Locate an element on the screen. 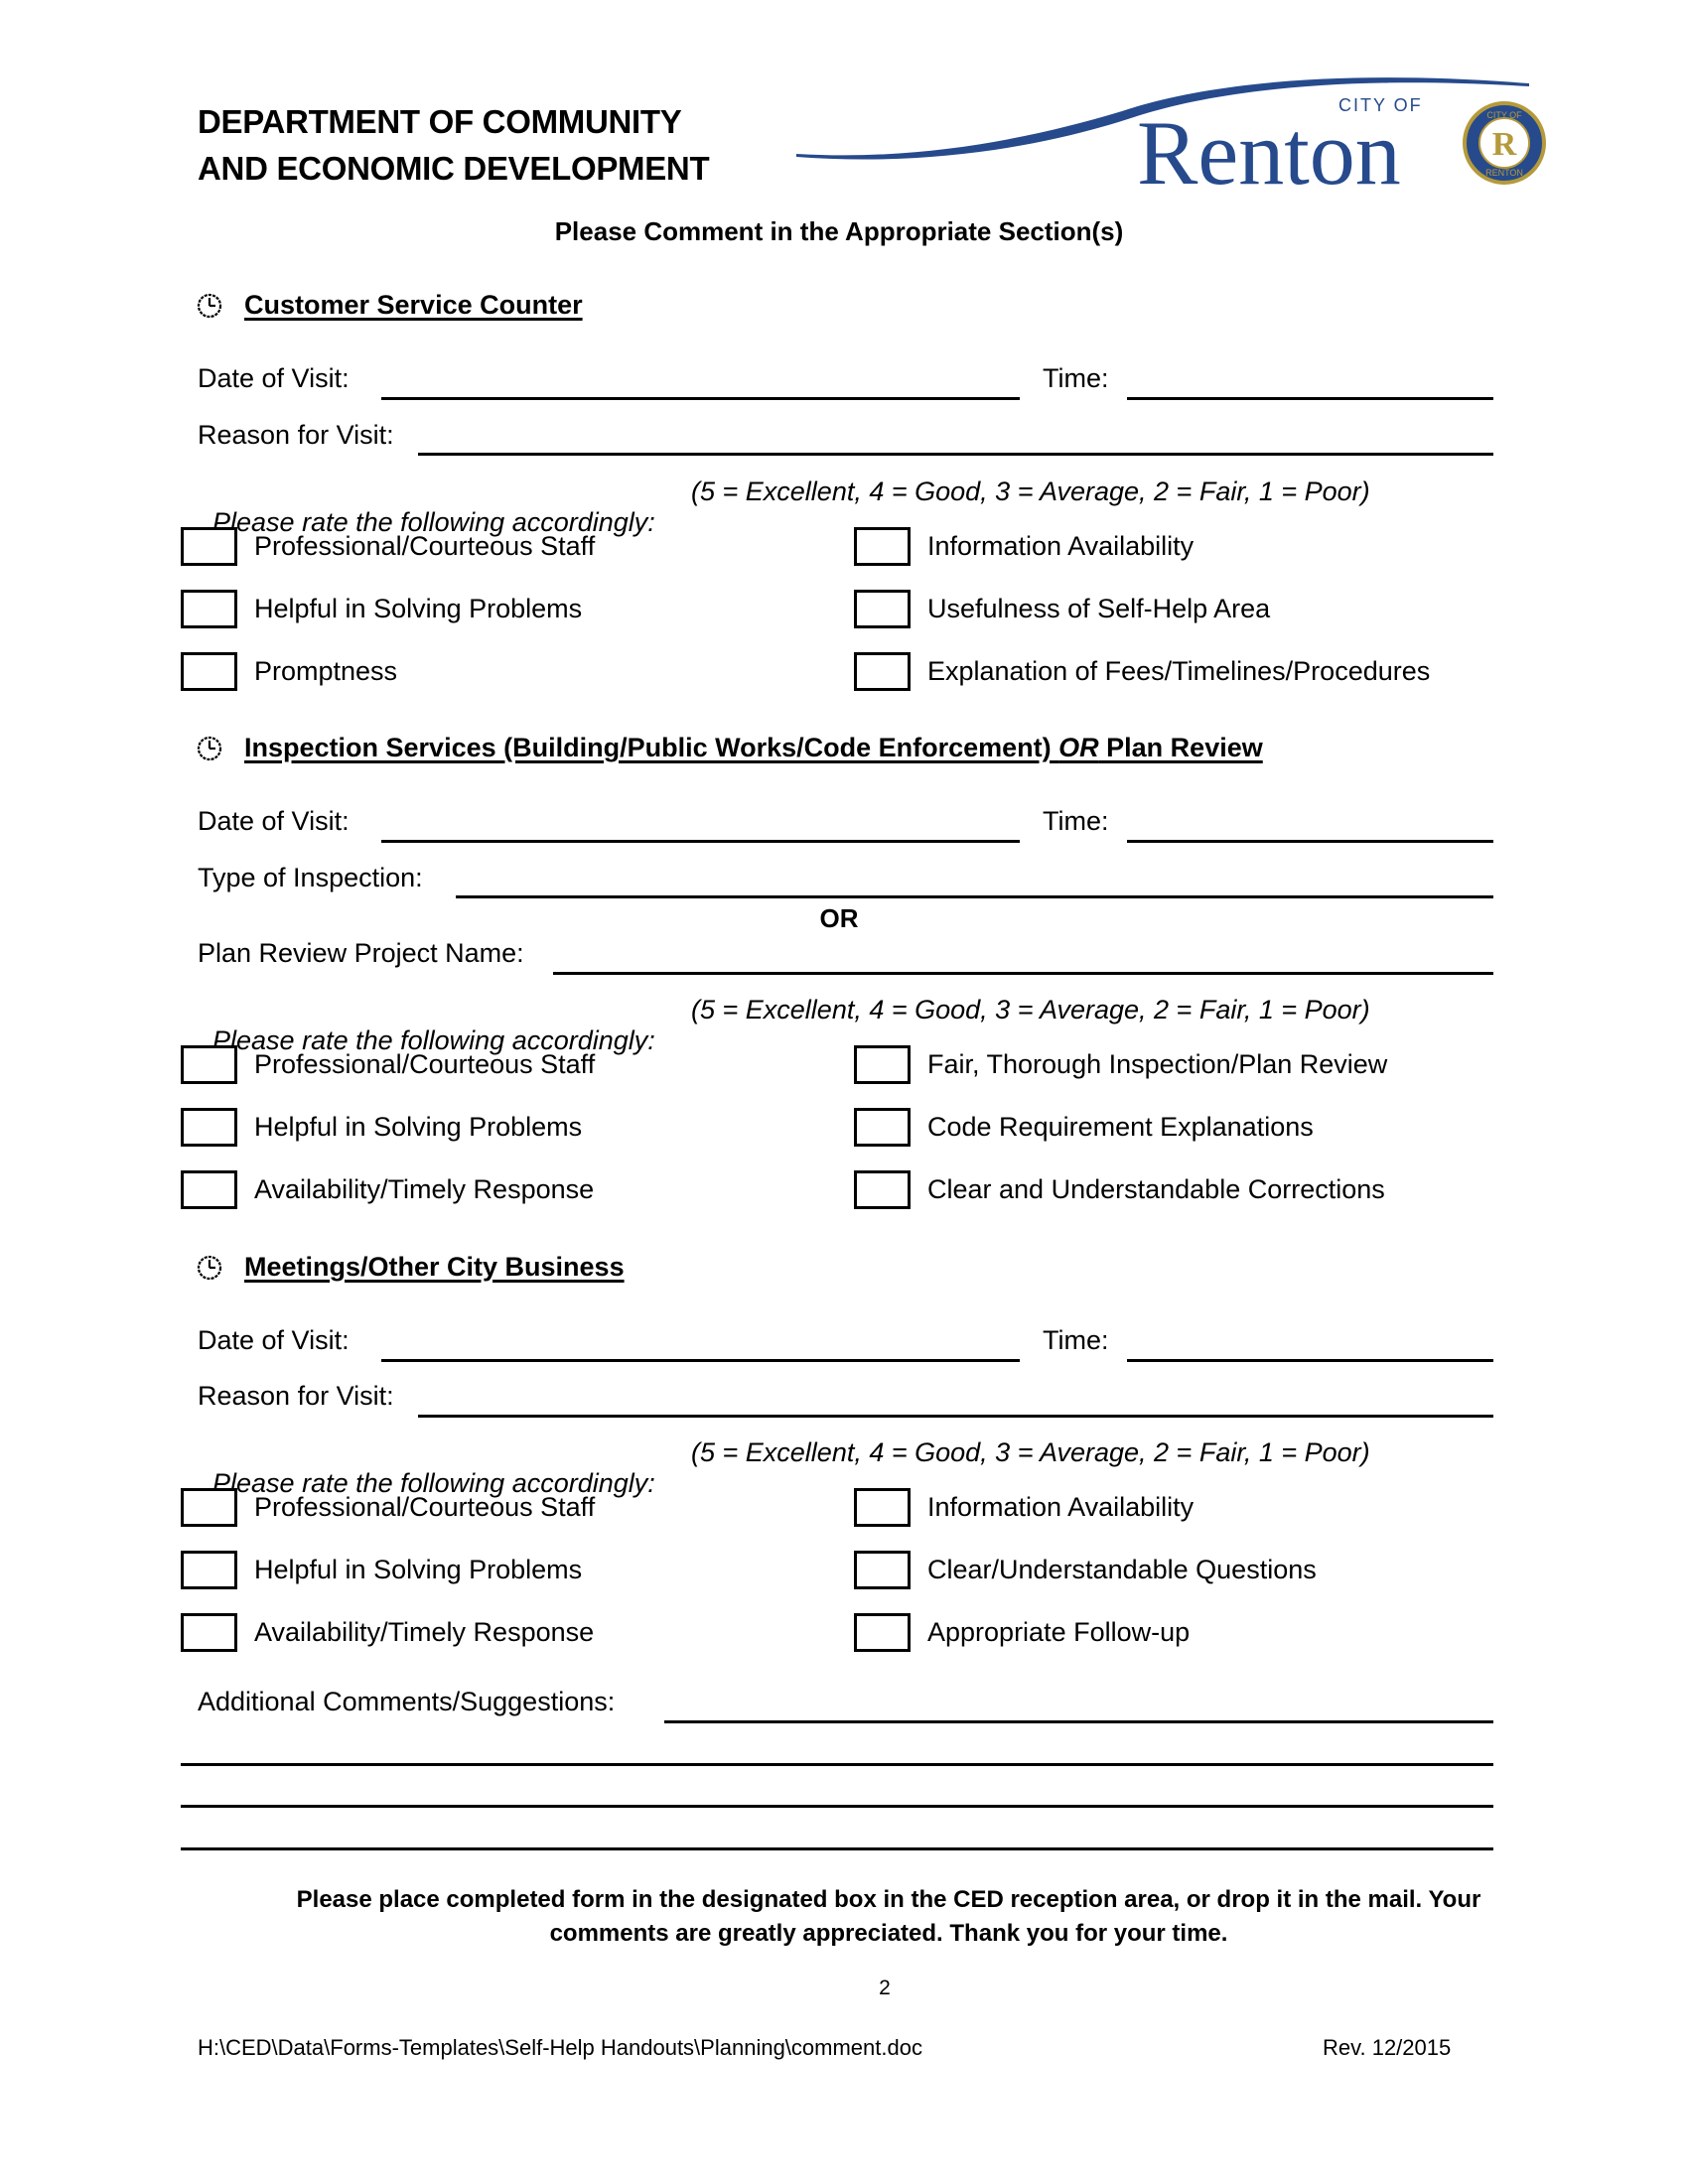 Image resolution: width=1688 pixels, height=2184 pixels. svg-text: CITY OF is located at coordinates (1504, 115).